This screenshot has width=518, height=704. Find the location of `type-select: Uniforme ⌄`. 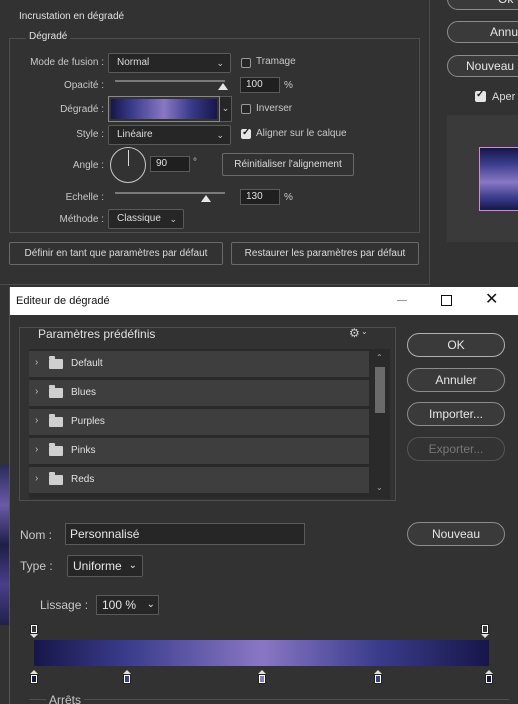

type-select: Uniforme ⌄ is located at coordinates (105, 566).